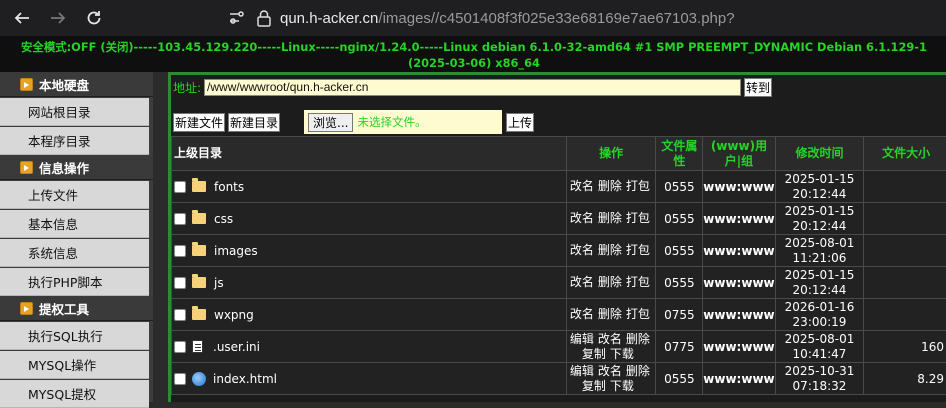 Image resolution: width=946 pixels, height=408 pixels. I want to click on sidebar-item-upload: 上传文件, so click(74, 195).